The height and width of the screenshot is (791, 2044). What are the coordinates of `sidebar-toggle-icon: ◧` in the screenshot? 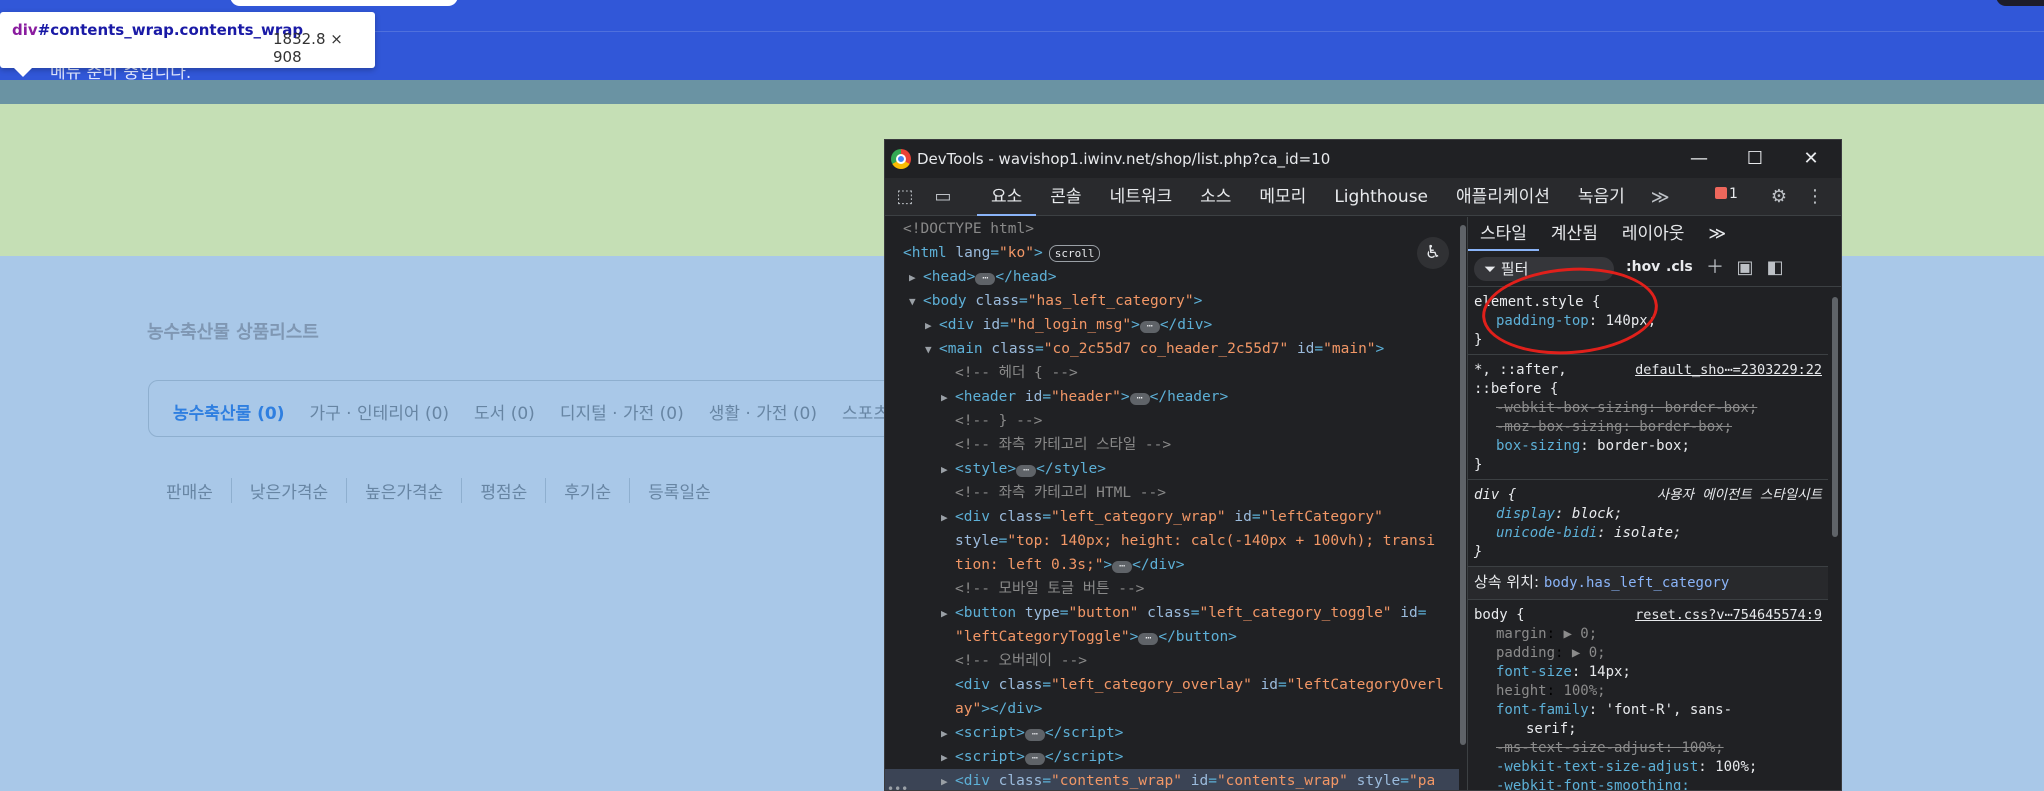 It's located at (1775, 268).